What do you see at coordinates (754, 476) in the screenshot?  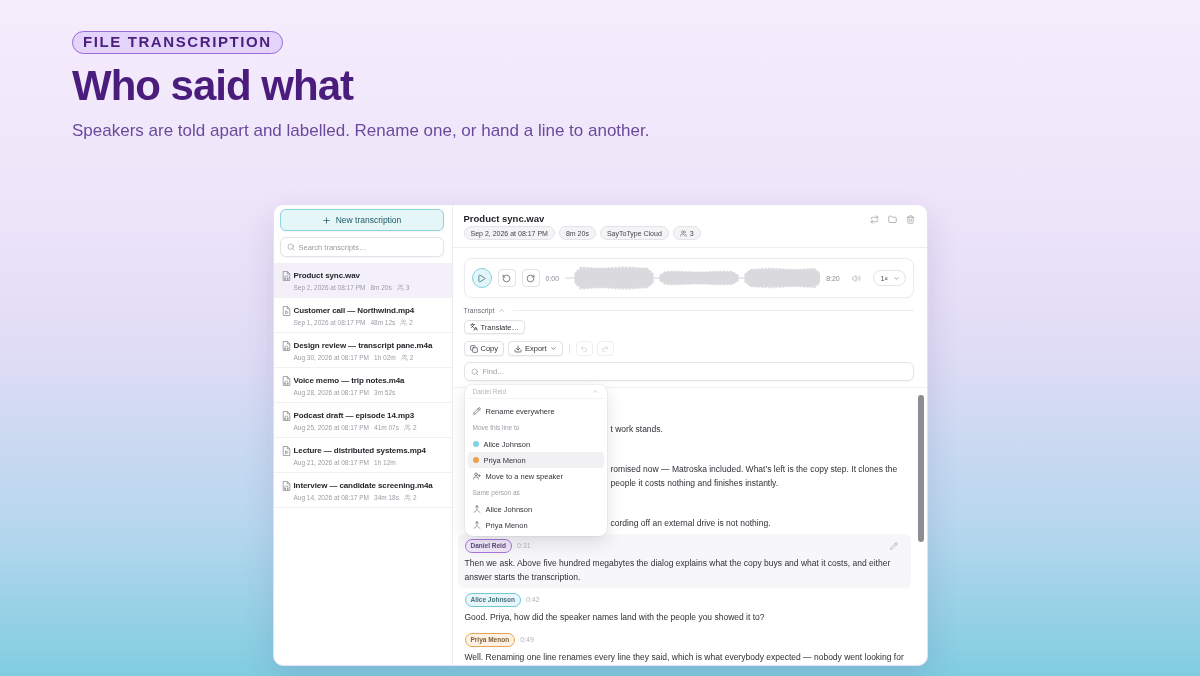 I see `transcript-text: romised now — Matroska included. What’s left is the copy step. It clones the people it costs nothing and finishes instantly.` at bounding box center [754, 476].